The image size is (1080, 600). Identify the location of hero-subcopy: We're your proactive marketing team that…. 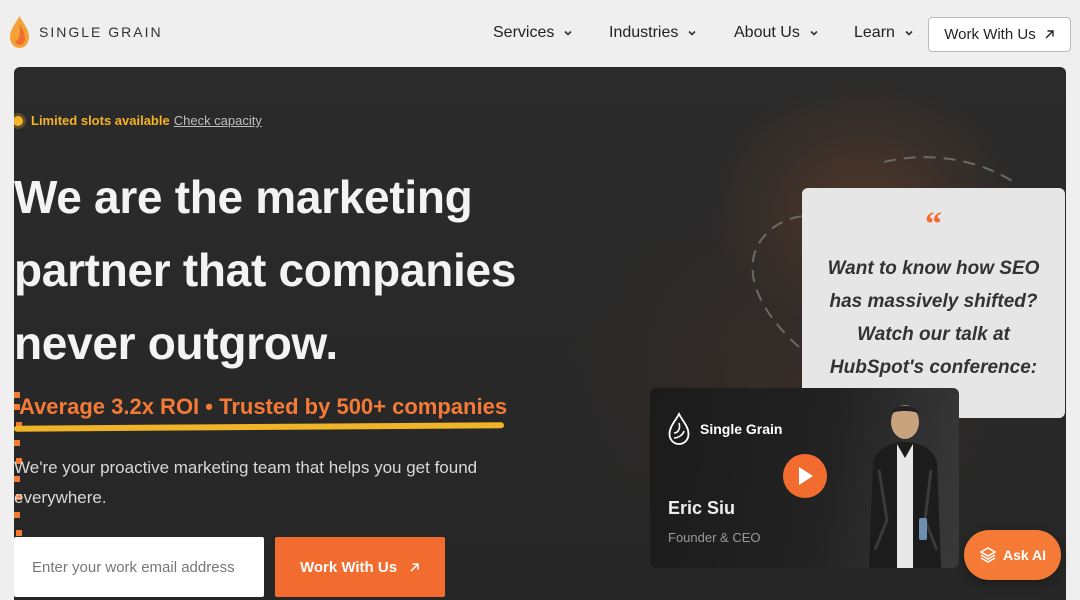
(246, 482).